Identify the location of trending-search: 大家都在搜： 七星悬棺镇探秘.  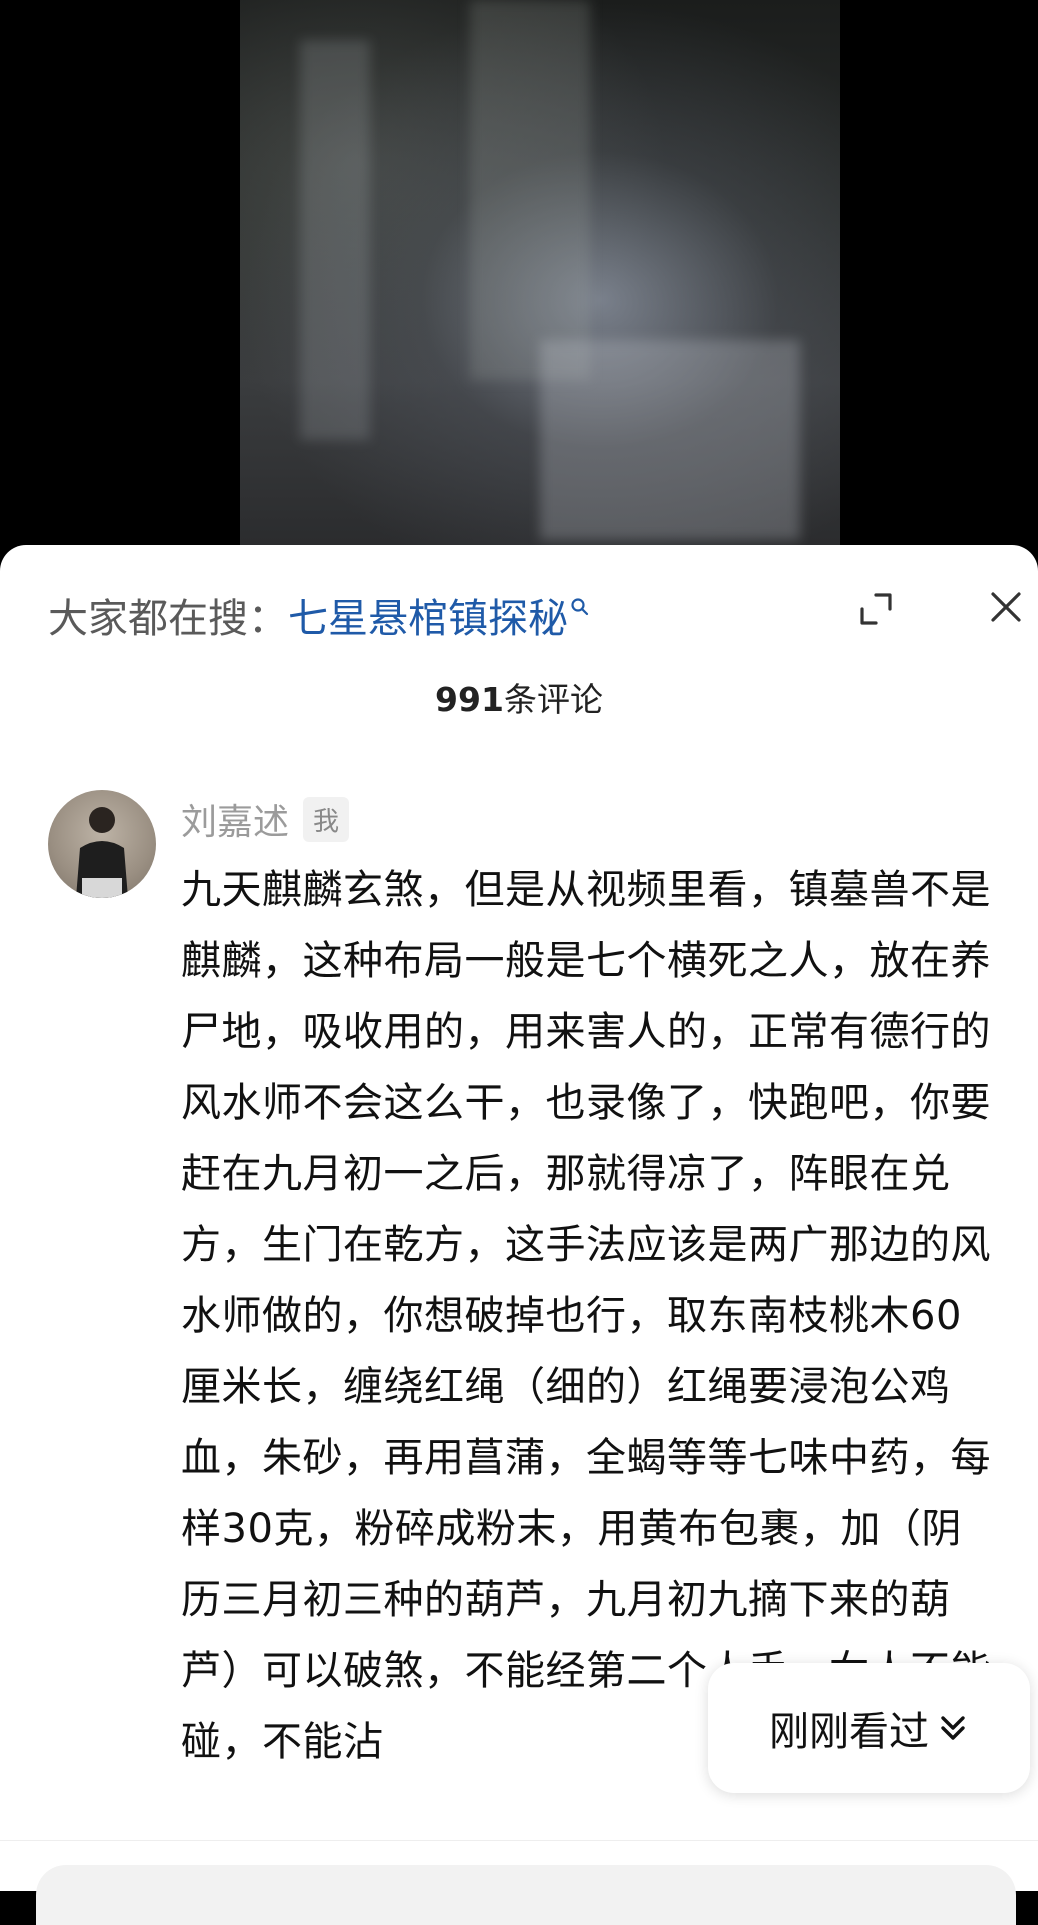
(319, 615).